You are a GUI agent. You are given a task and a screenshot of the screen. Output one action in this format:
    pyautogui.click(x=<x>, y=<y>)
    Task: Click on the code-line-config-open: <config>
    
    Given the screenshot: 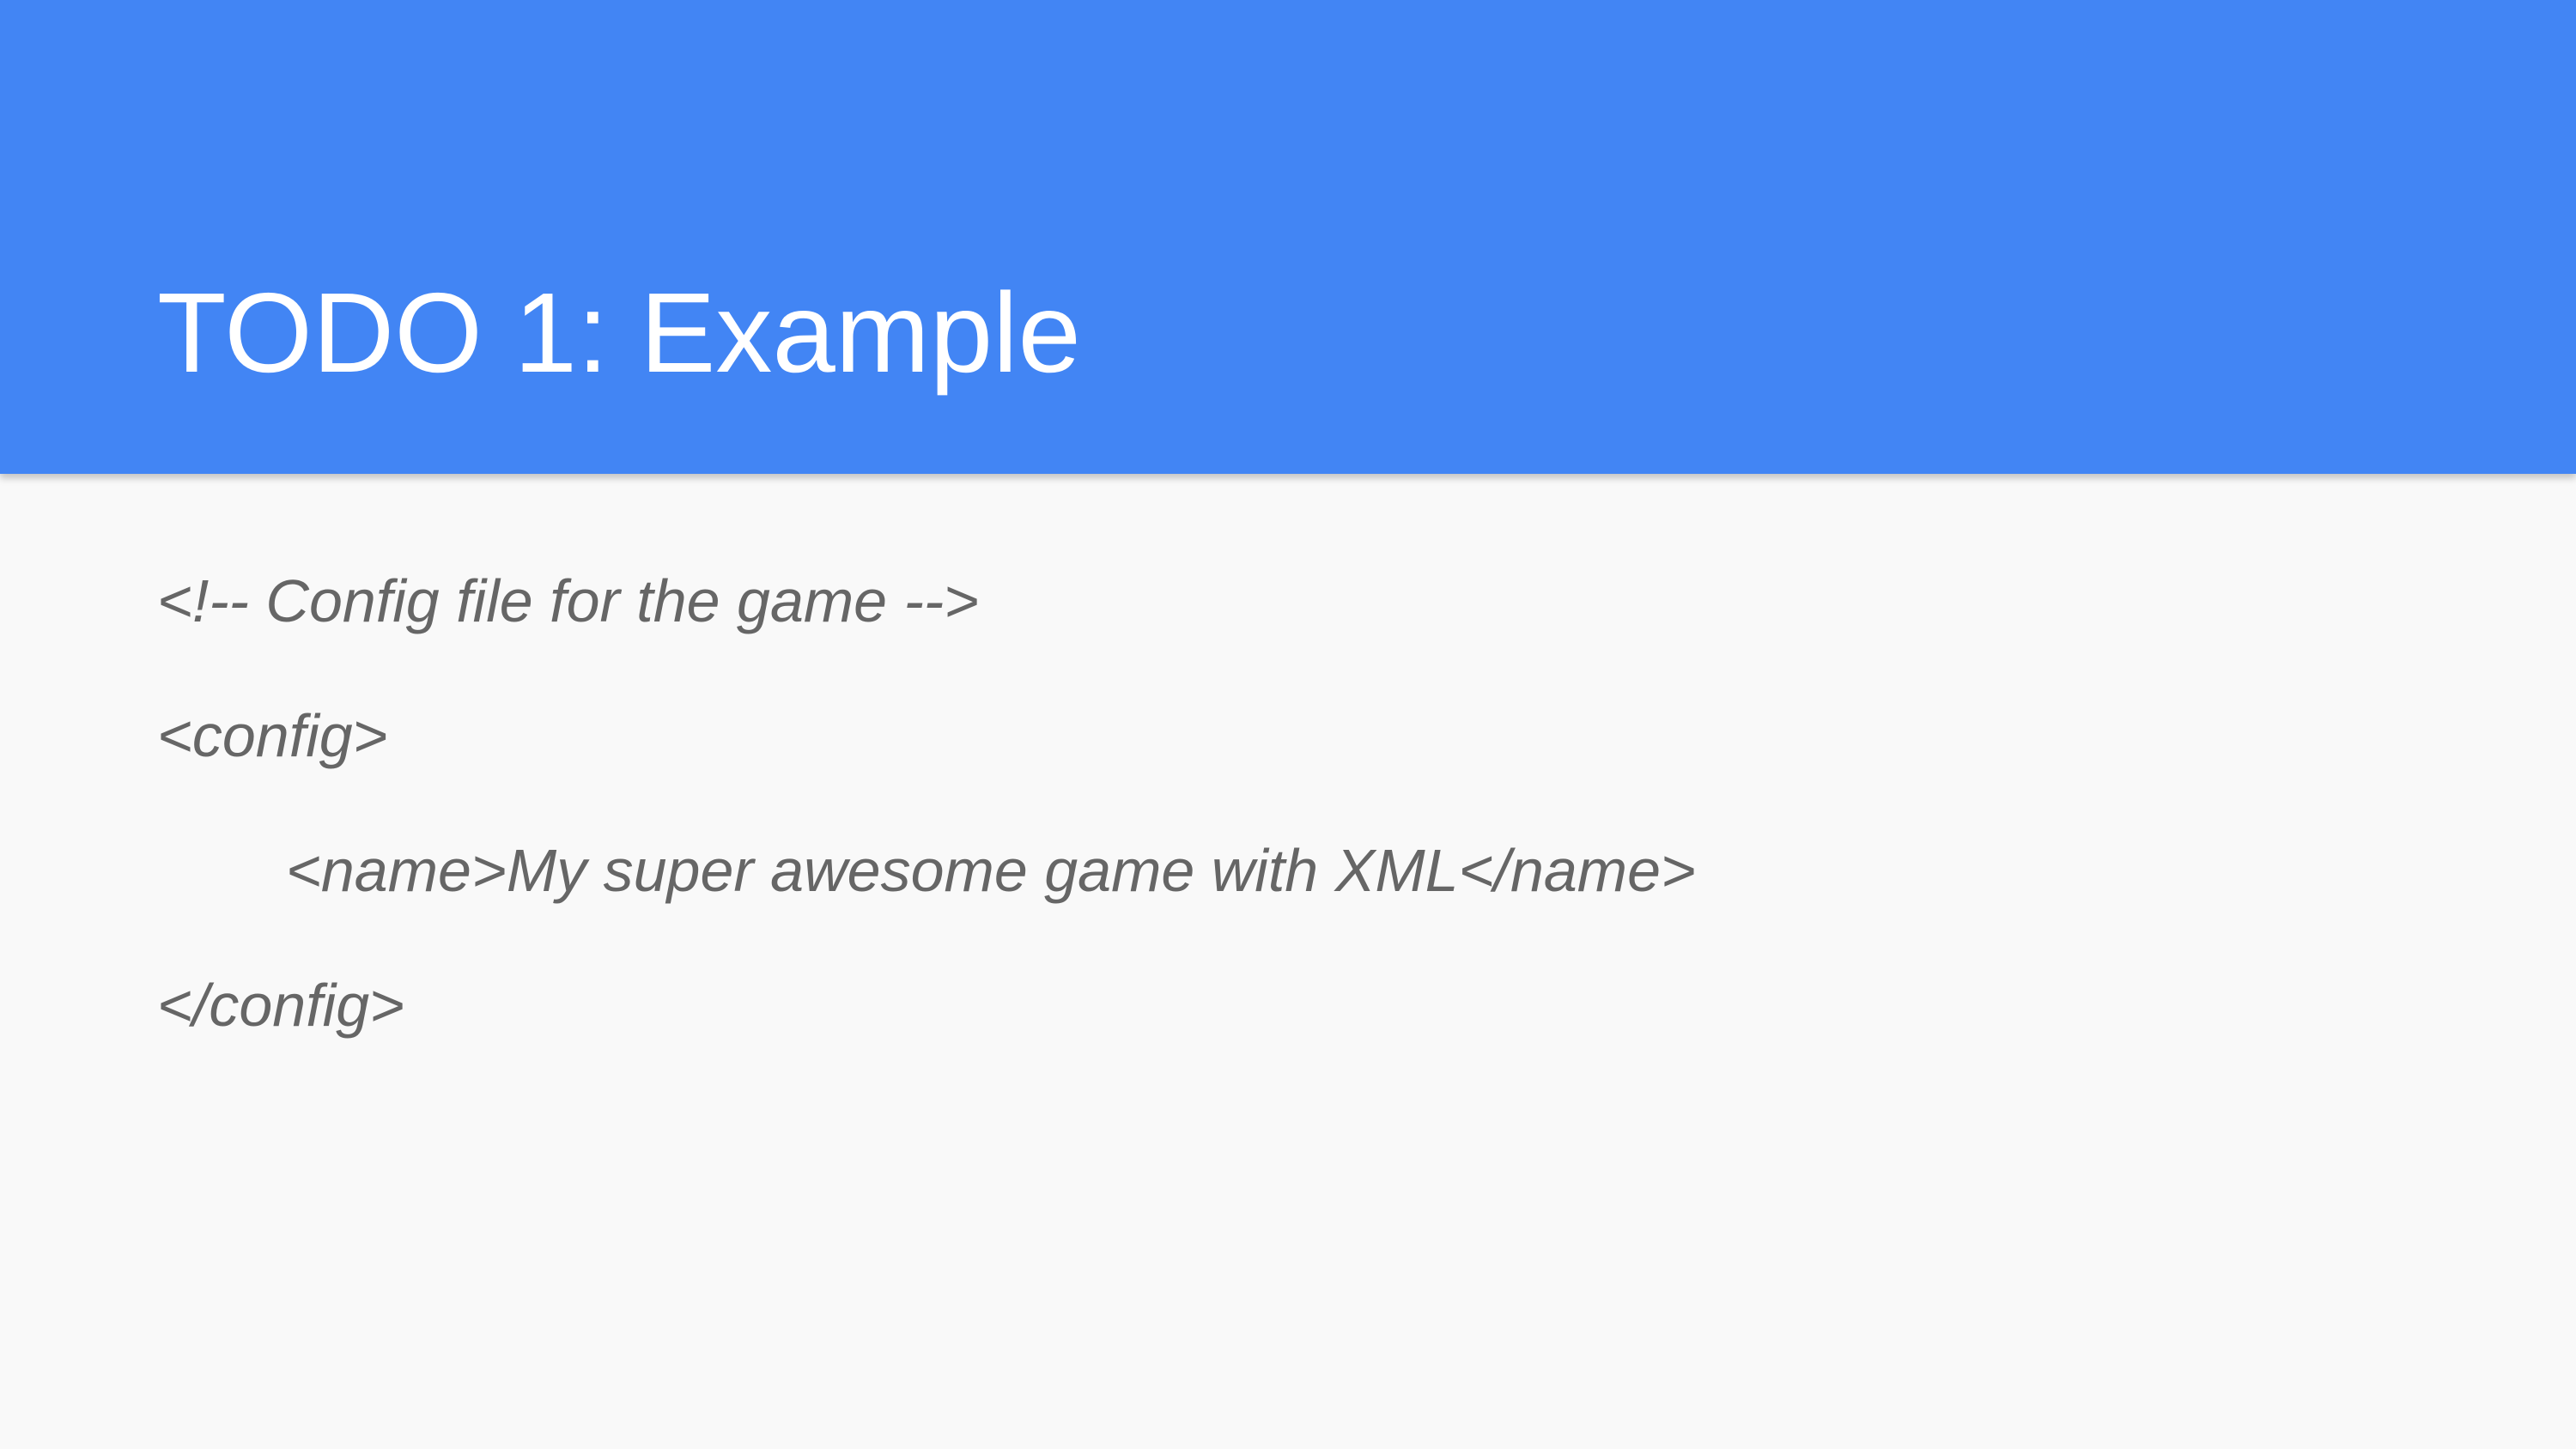 What is the action you would take?
    pyautogui.click(x=272, y=735)
    